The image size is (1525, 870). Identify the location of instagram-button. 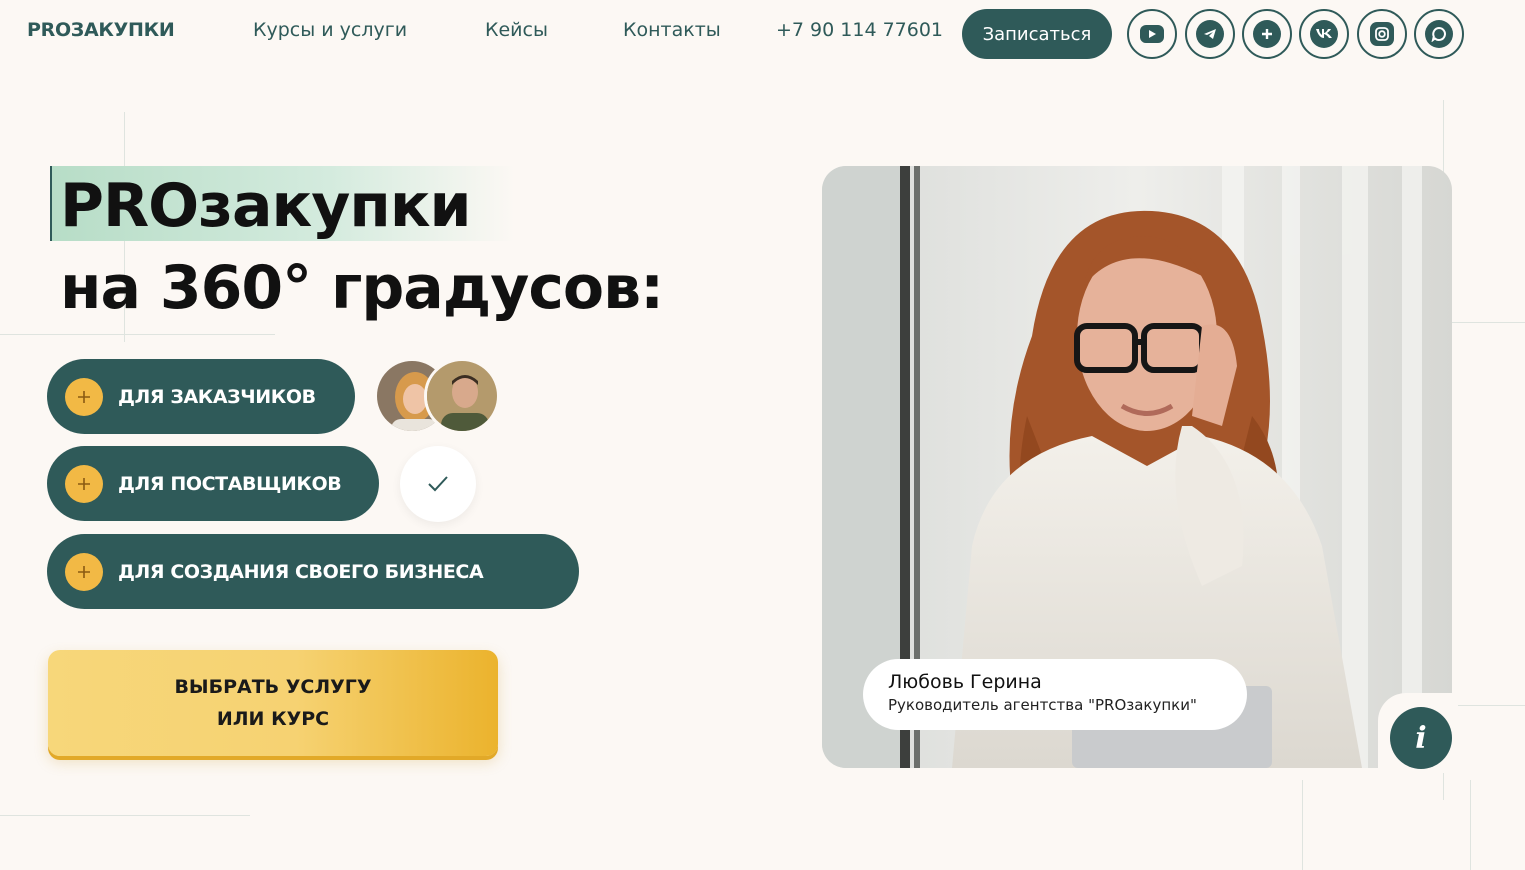
(1382, 34).